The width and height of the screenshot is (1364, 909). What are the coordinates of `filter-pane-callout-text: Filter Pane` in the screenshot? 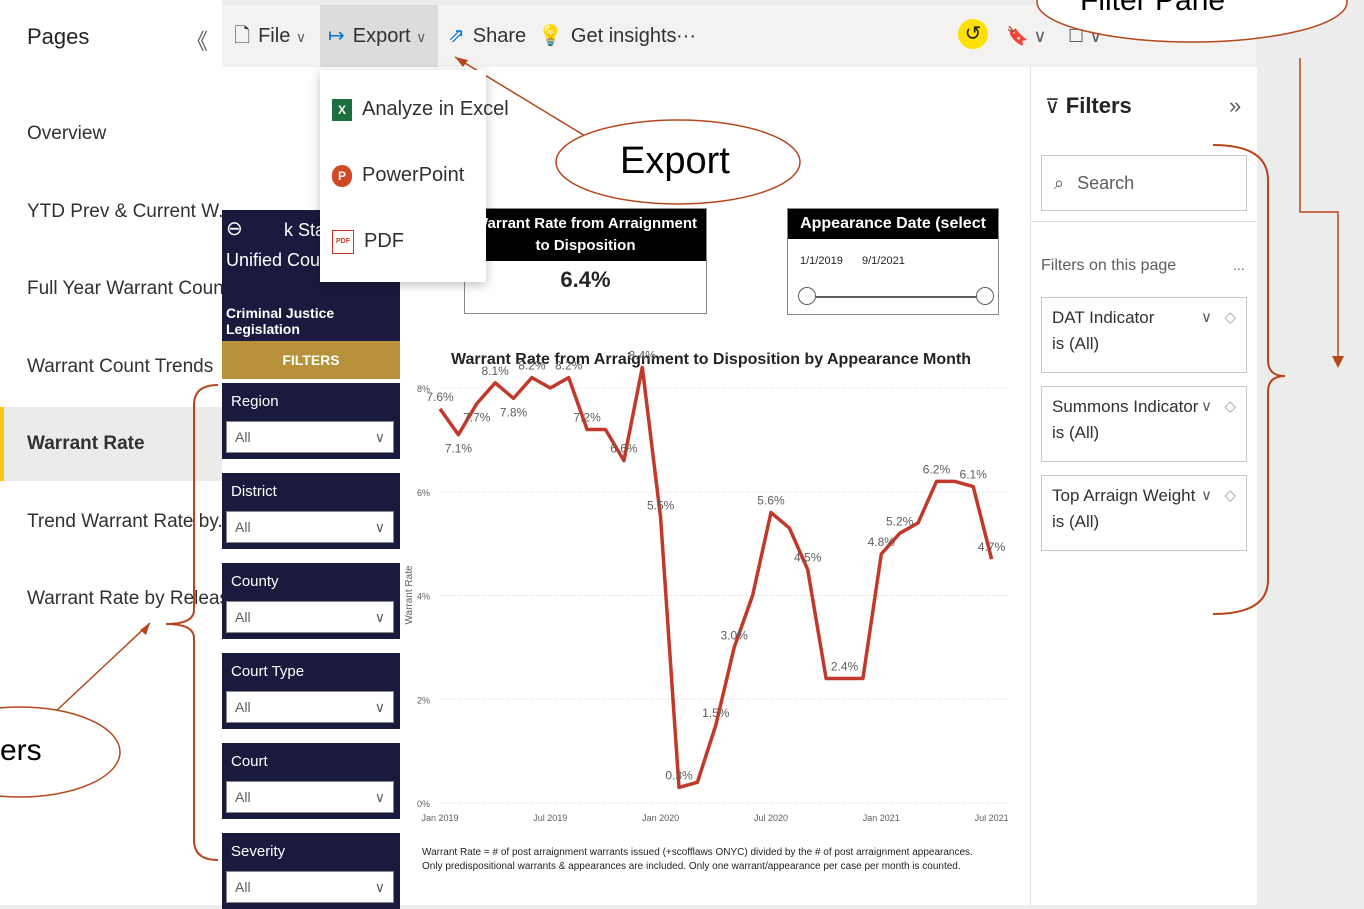 It's located at (1153, 8).